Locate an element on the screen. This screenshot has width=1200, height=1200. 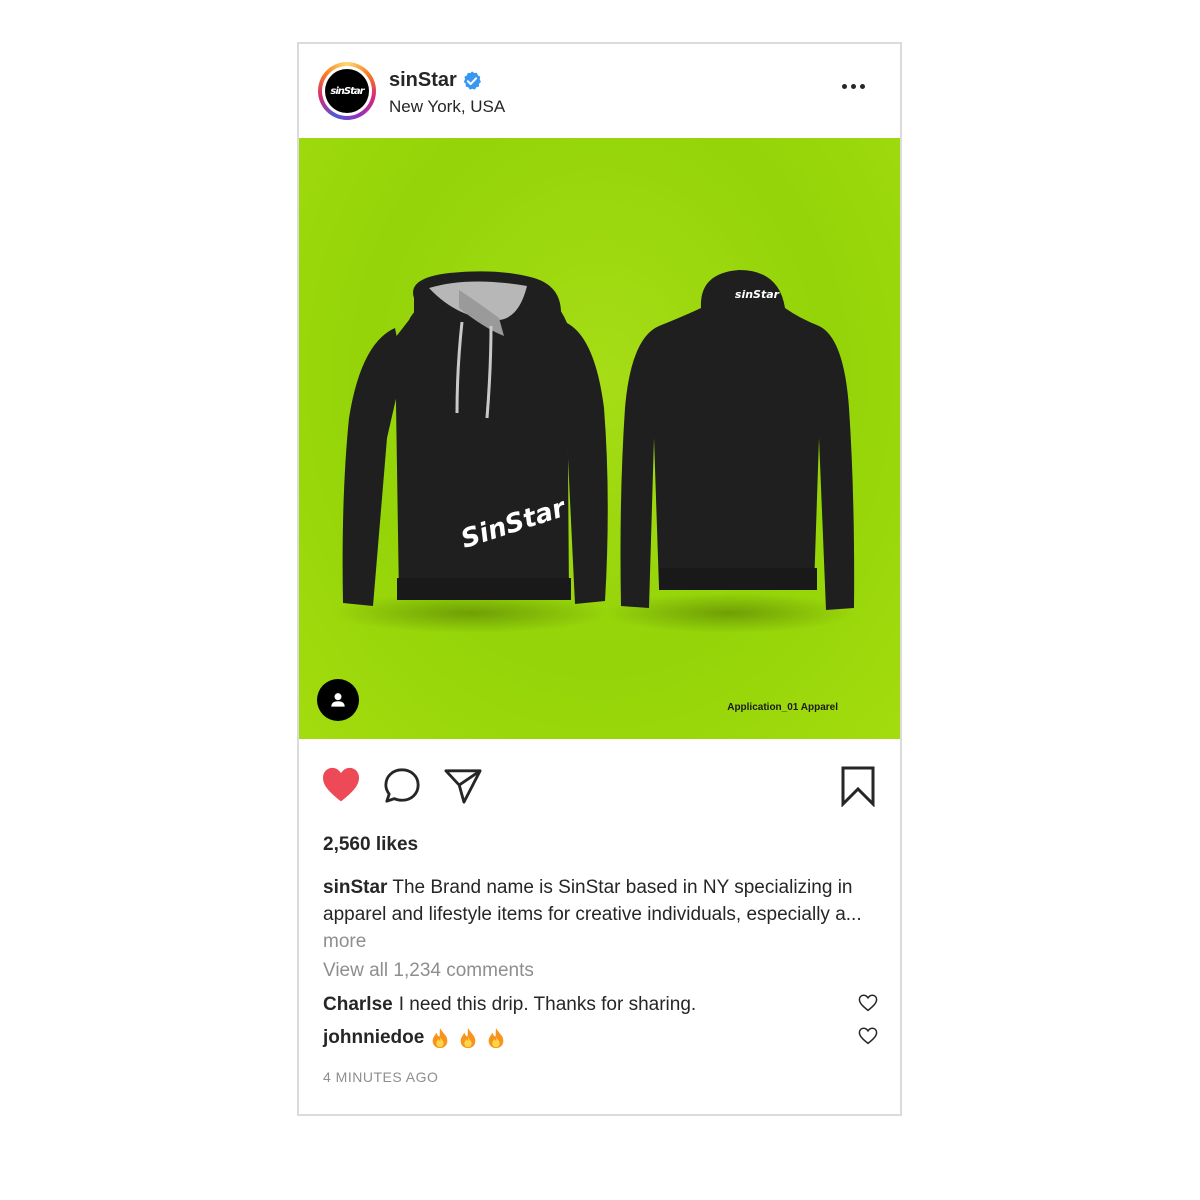
comment-username: johnniedoe is located at coordinates (373, 1038).